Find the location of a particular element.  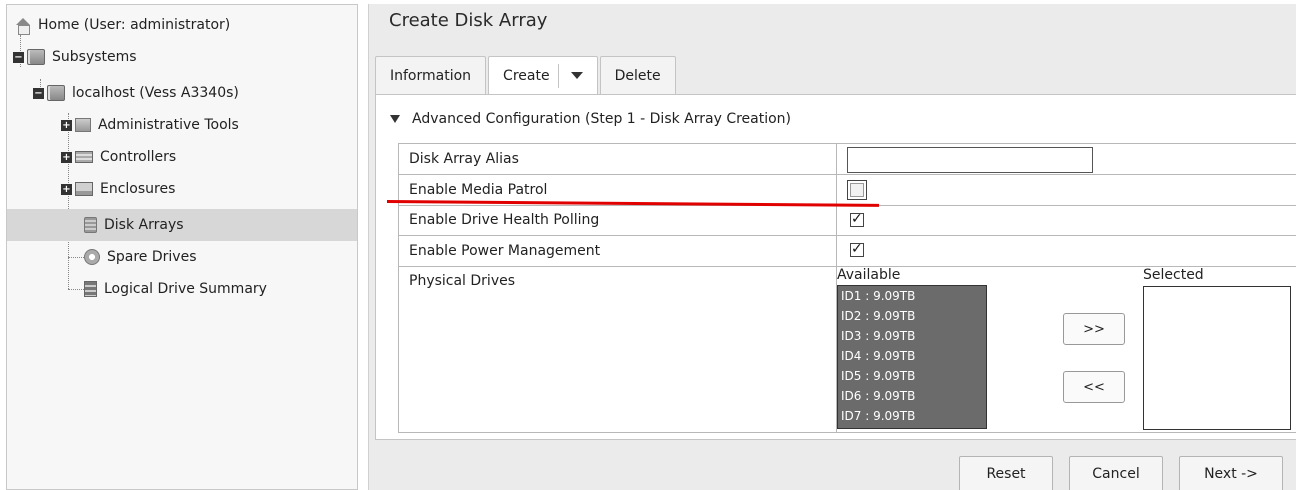

tree-item-logical-drive-summary: Logical Drive Summary is located at coordinates (175, 289).